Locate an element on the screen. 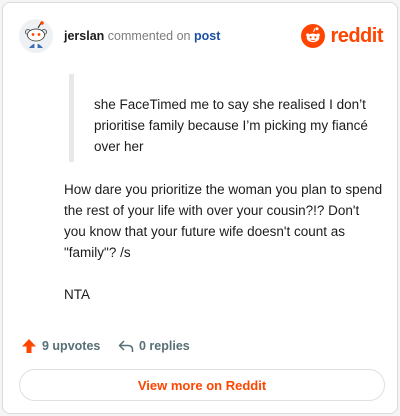 This screenshot has width=400, height=416. reddit-wordmark: reddit is located at coordinates (356, 36).